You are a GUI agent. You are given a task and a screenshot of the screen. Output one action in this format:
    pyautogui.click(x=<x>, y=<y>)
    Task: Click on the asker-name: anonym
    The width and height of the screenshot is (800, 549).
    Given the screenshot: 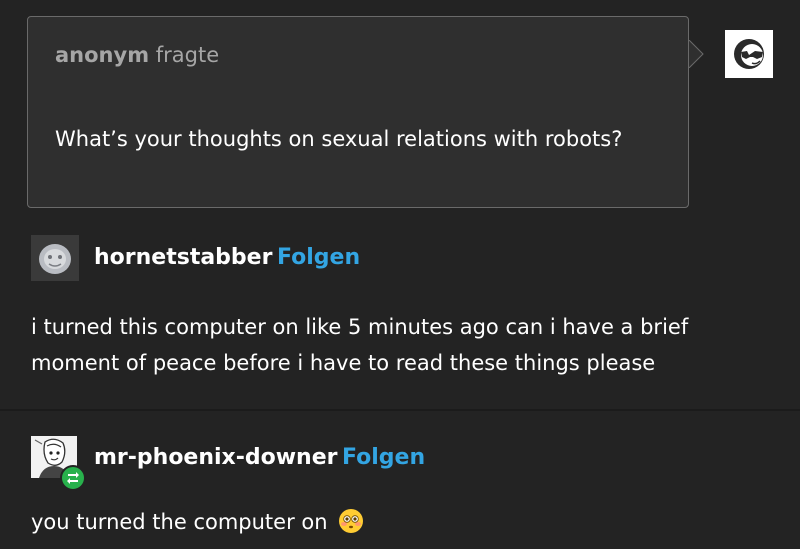 What is the action you would take?
    pyautogui.click(x=102, y=55)
    